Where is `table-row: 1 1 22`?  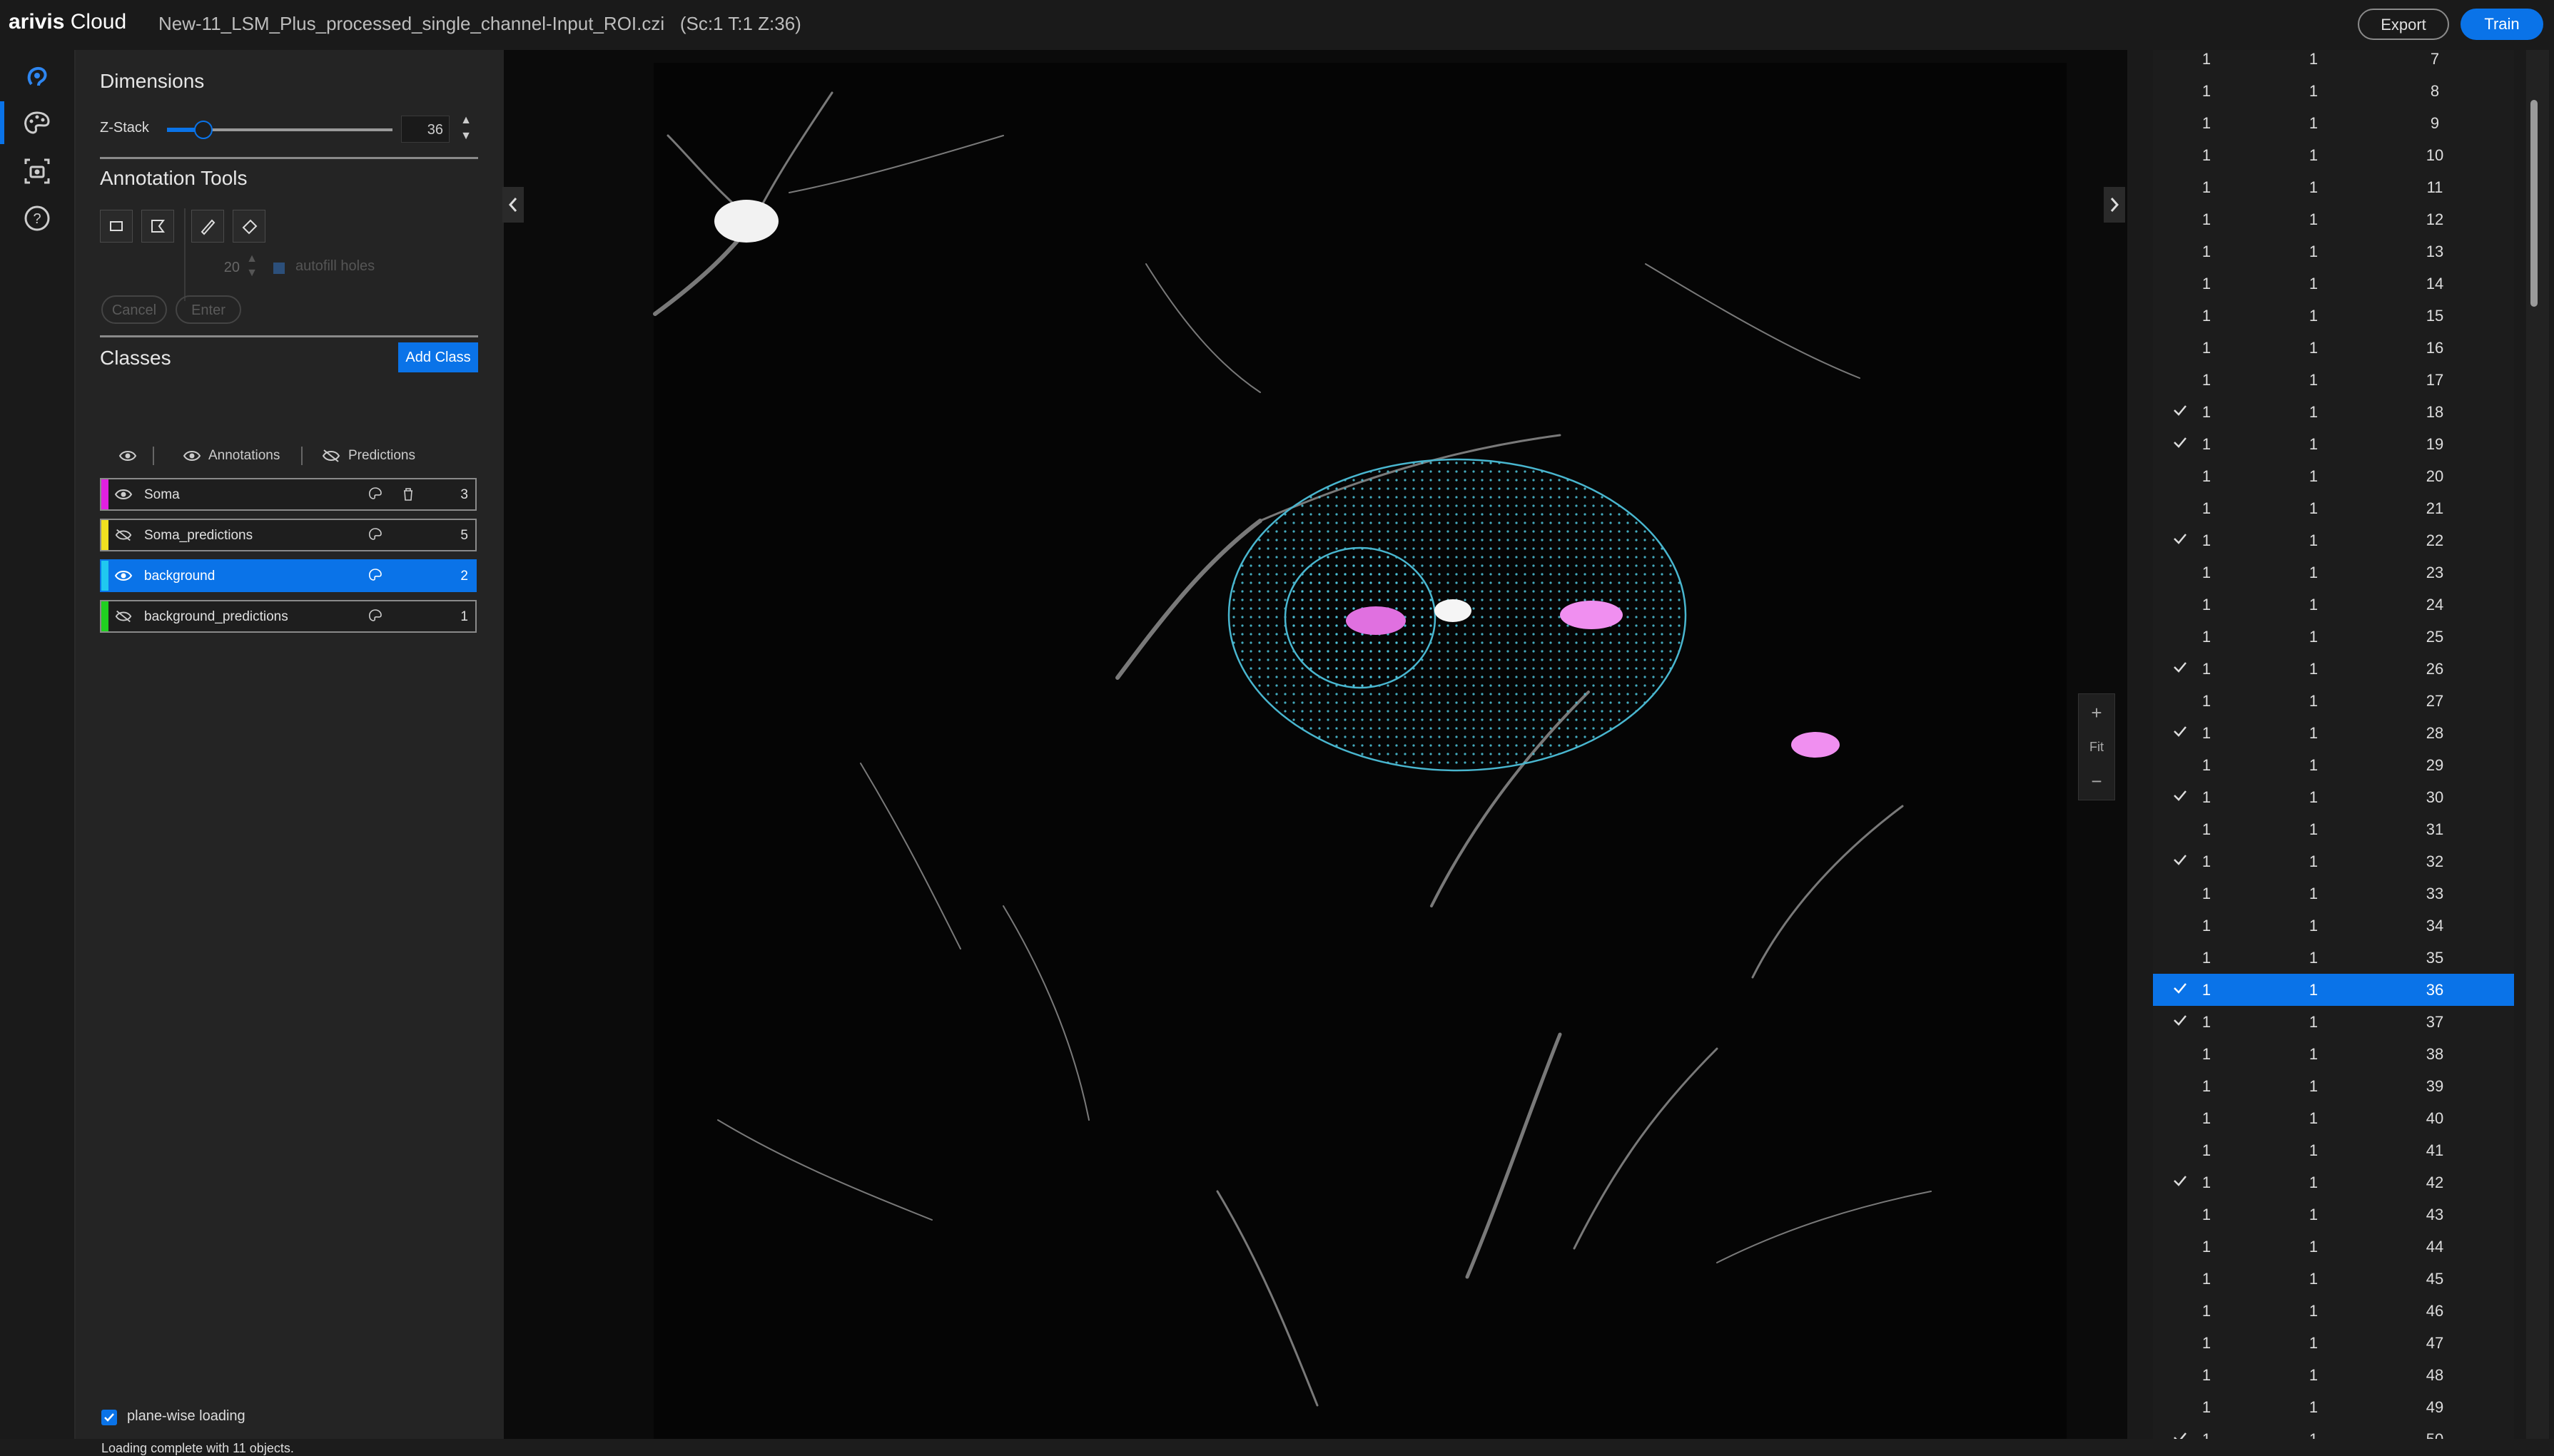
table-row: 1 1 22 is located at coordinates (2333, 541).